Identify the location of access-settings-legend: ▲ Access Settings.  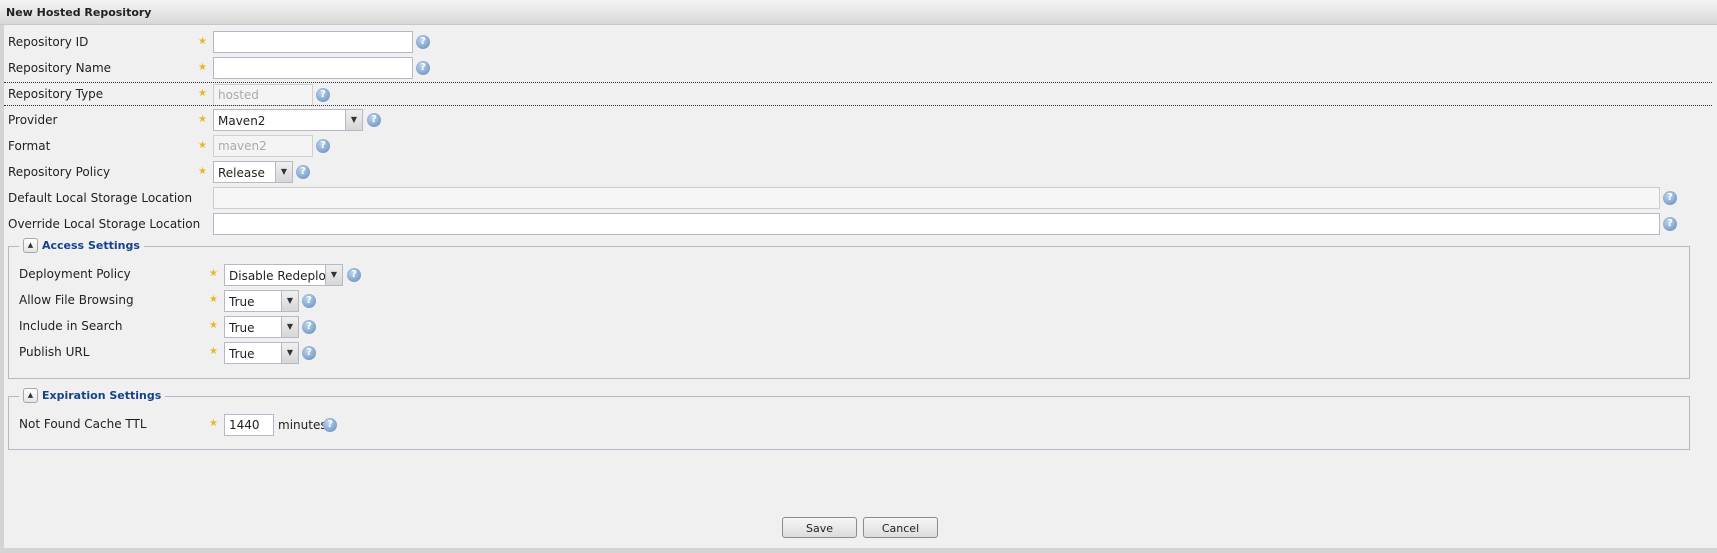
(81, 245).